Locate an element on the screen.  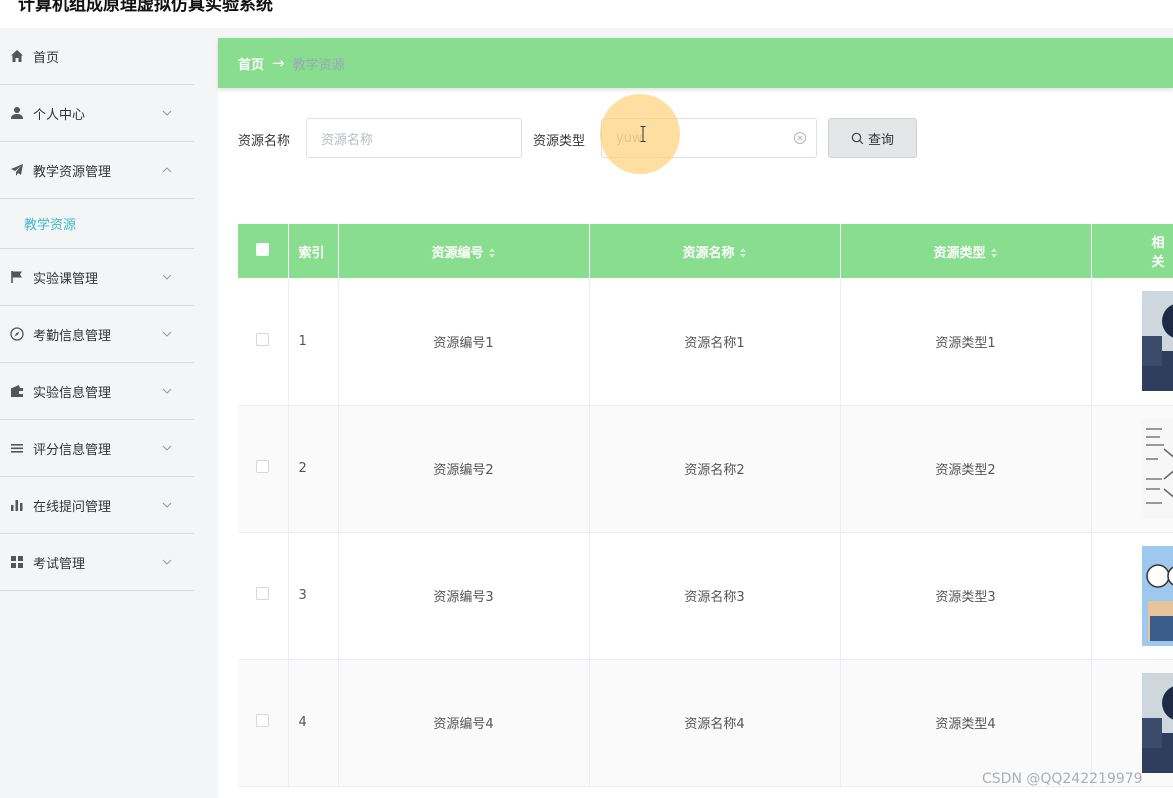
resource-type-value: yuw is located at coordinates (629, 138).